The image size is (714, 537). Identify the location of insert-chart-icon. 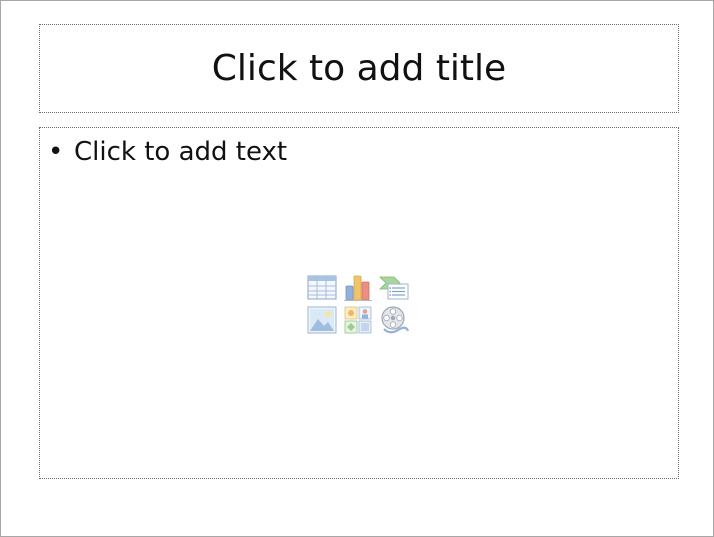
(358, 288).